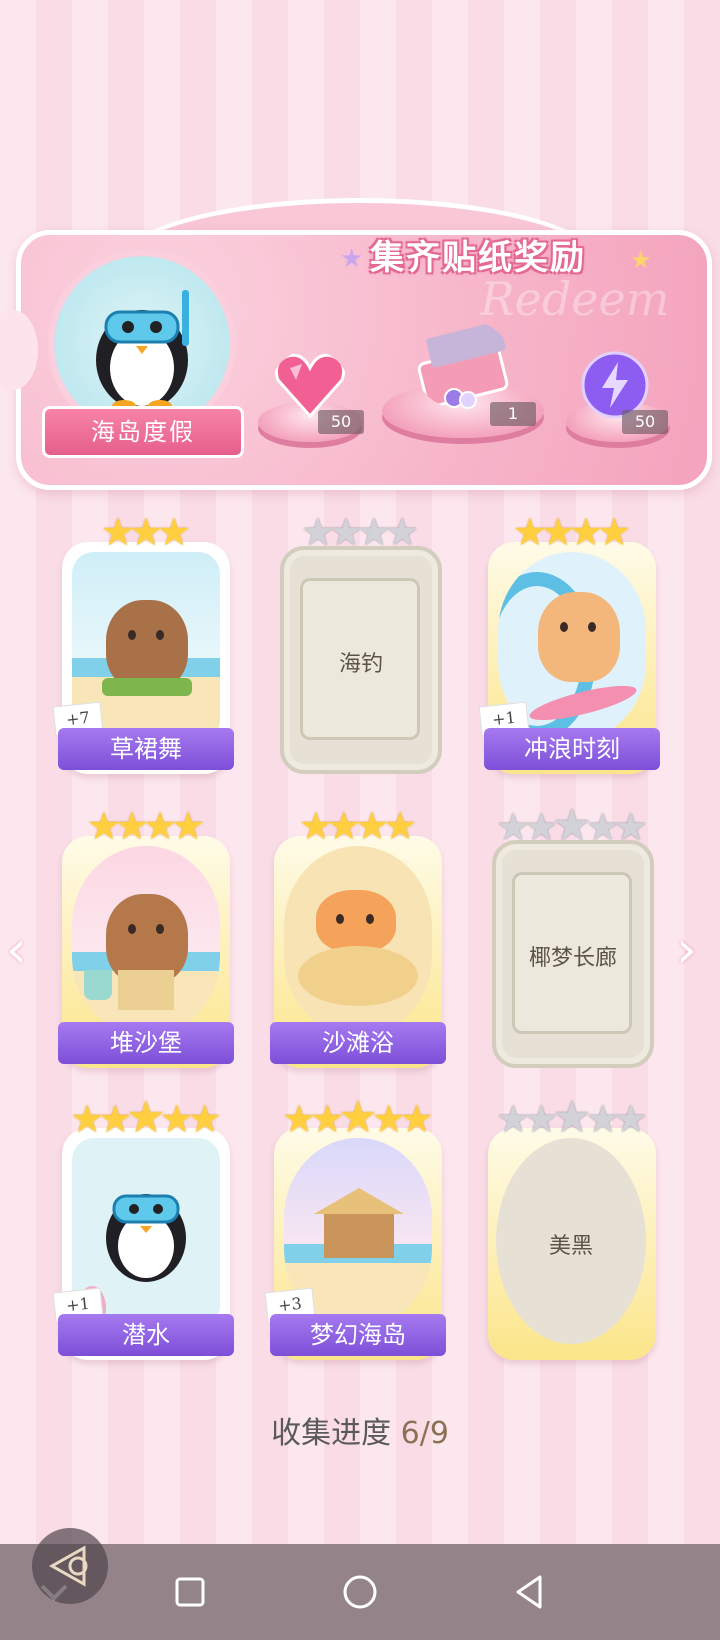  I want to click on cat-icon, so click(356, 921).